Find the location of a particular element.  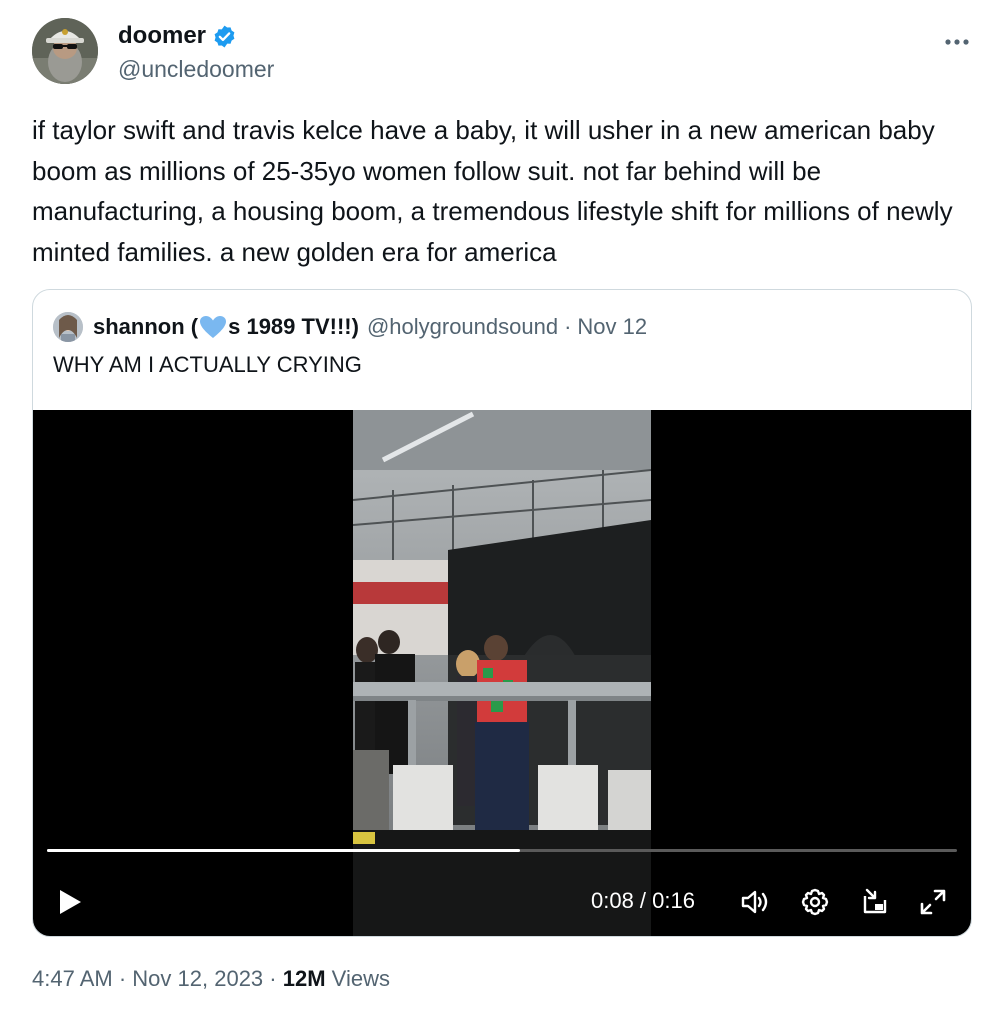

play-icon is located at coordinates (70, 902).